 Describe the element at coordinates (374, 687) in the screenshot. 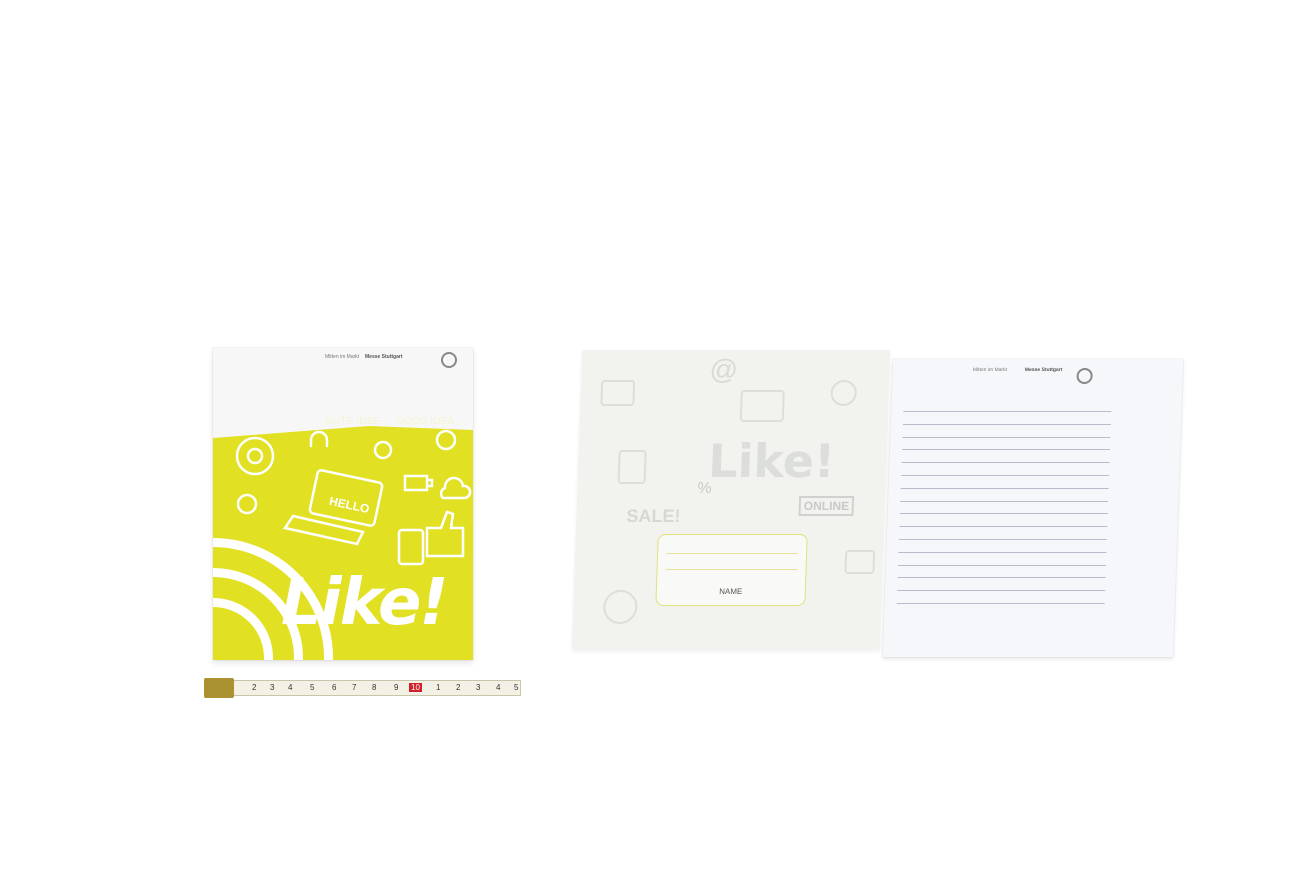

I see `ruler-number: 8` at that location.